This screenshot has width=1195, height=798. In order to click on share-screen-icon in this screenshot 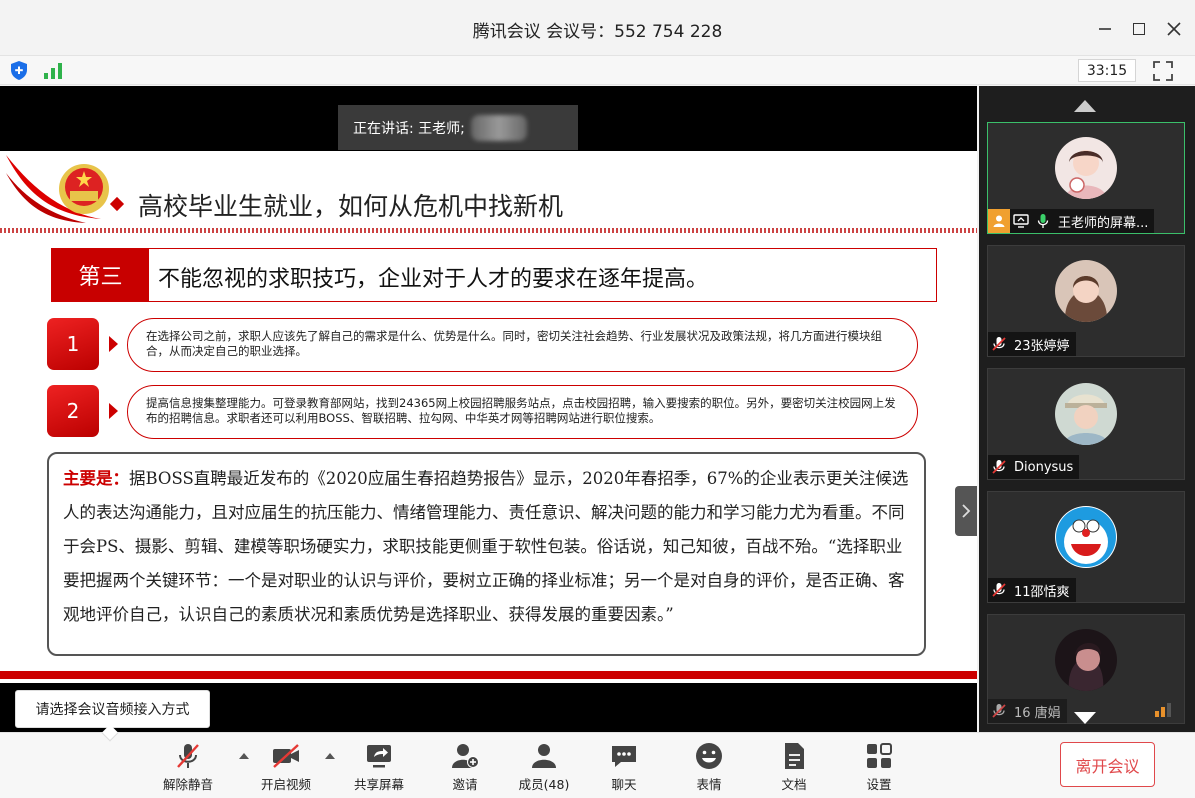, I will do `click(379, 756)`.